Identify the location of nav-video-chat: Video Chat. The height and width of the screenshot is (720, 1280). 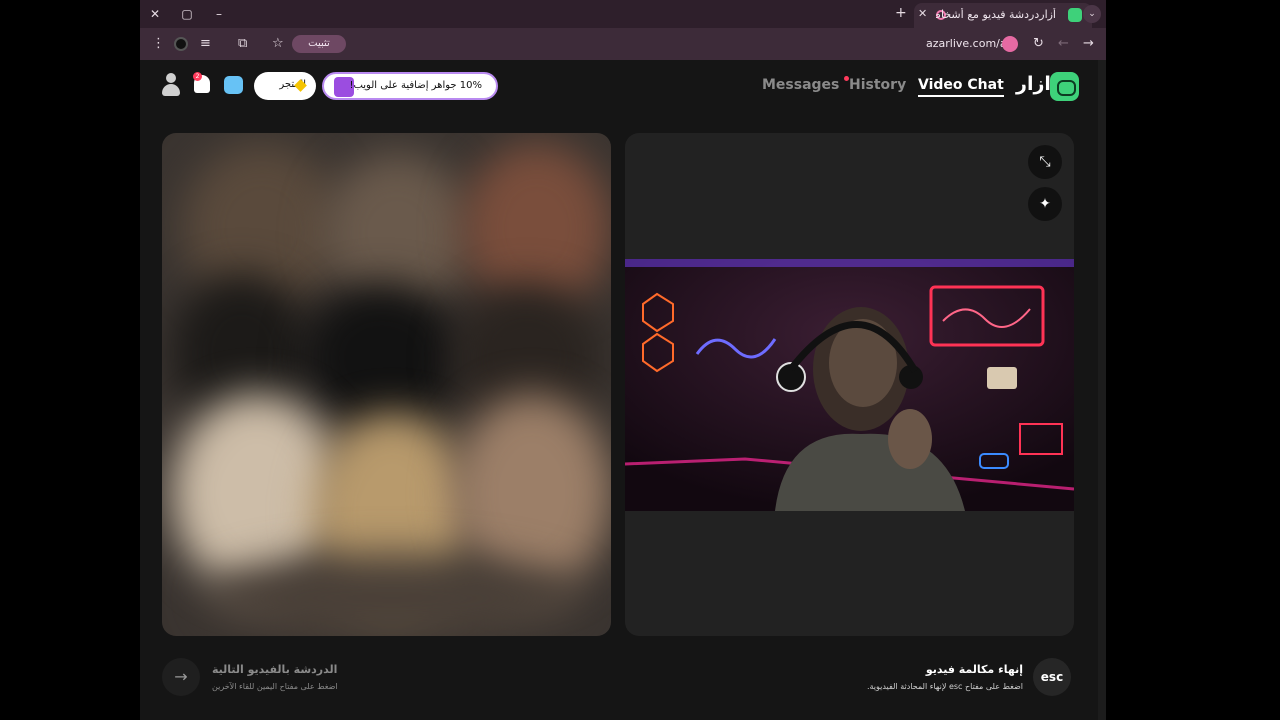
(961, 87).